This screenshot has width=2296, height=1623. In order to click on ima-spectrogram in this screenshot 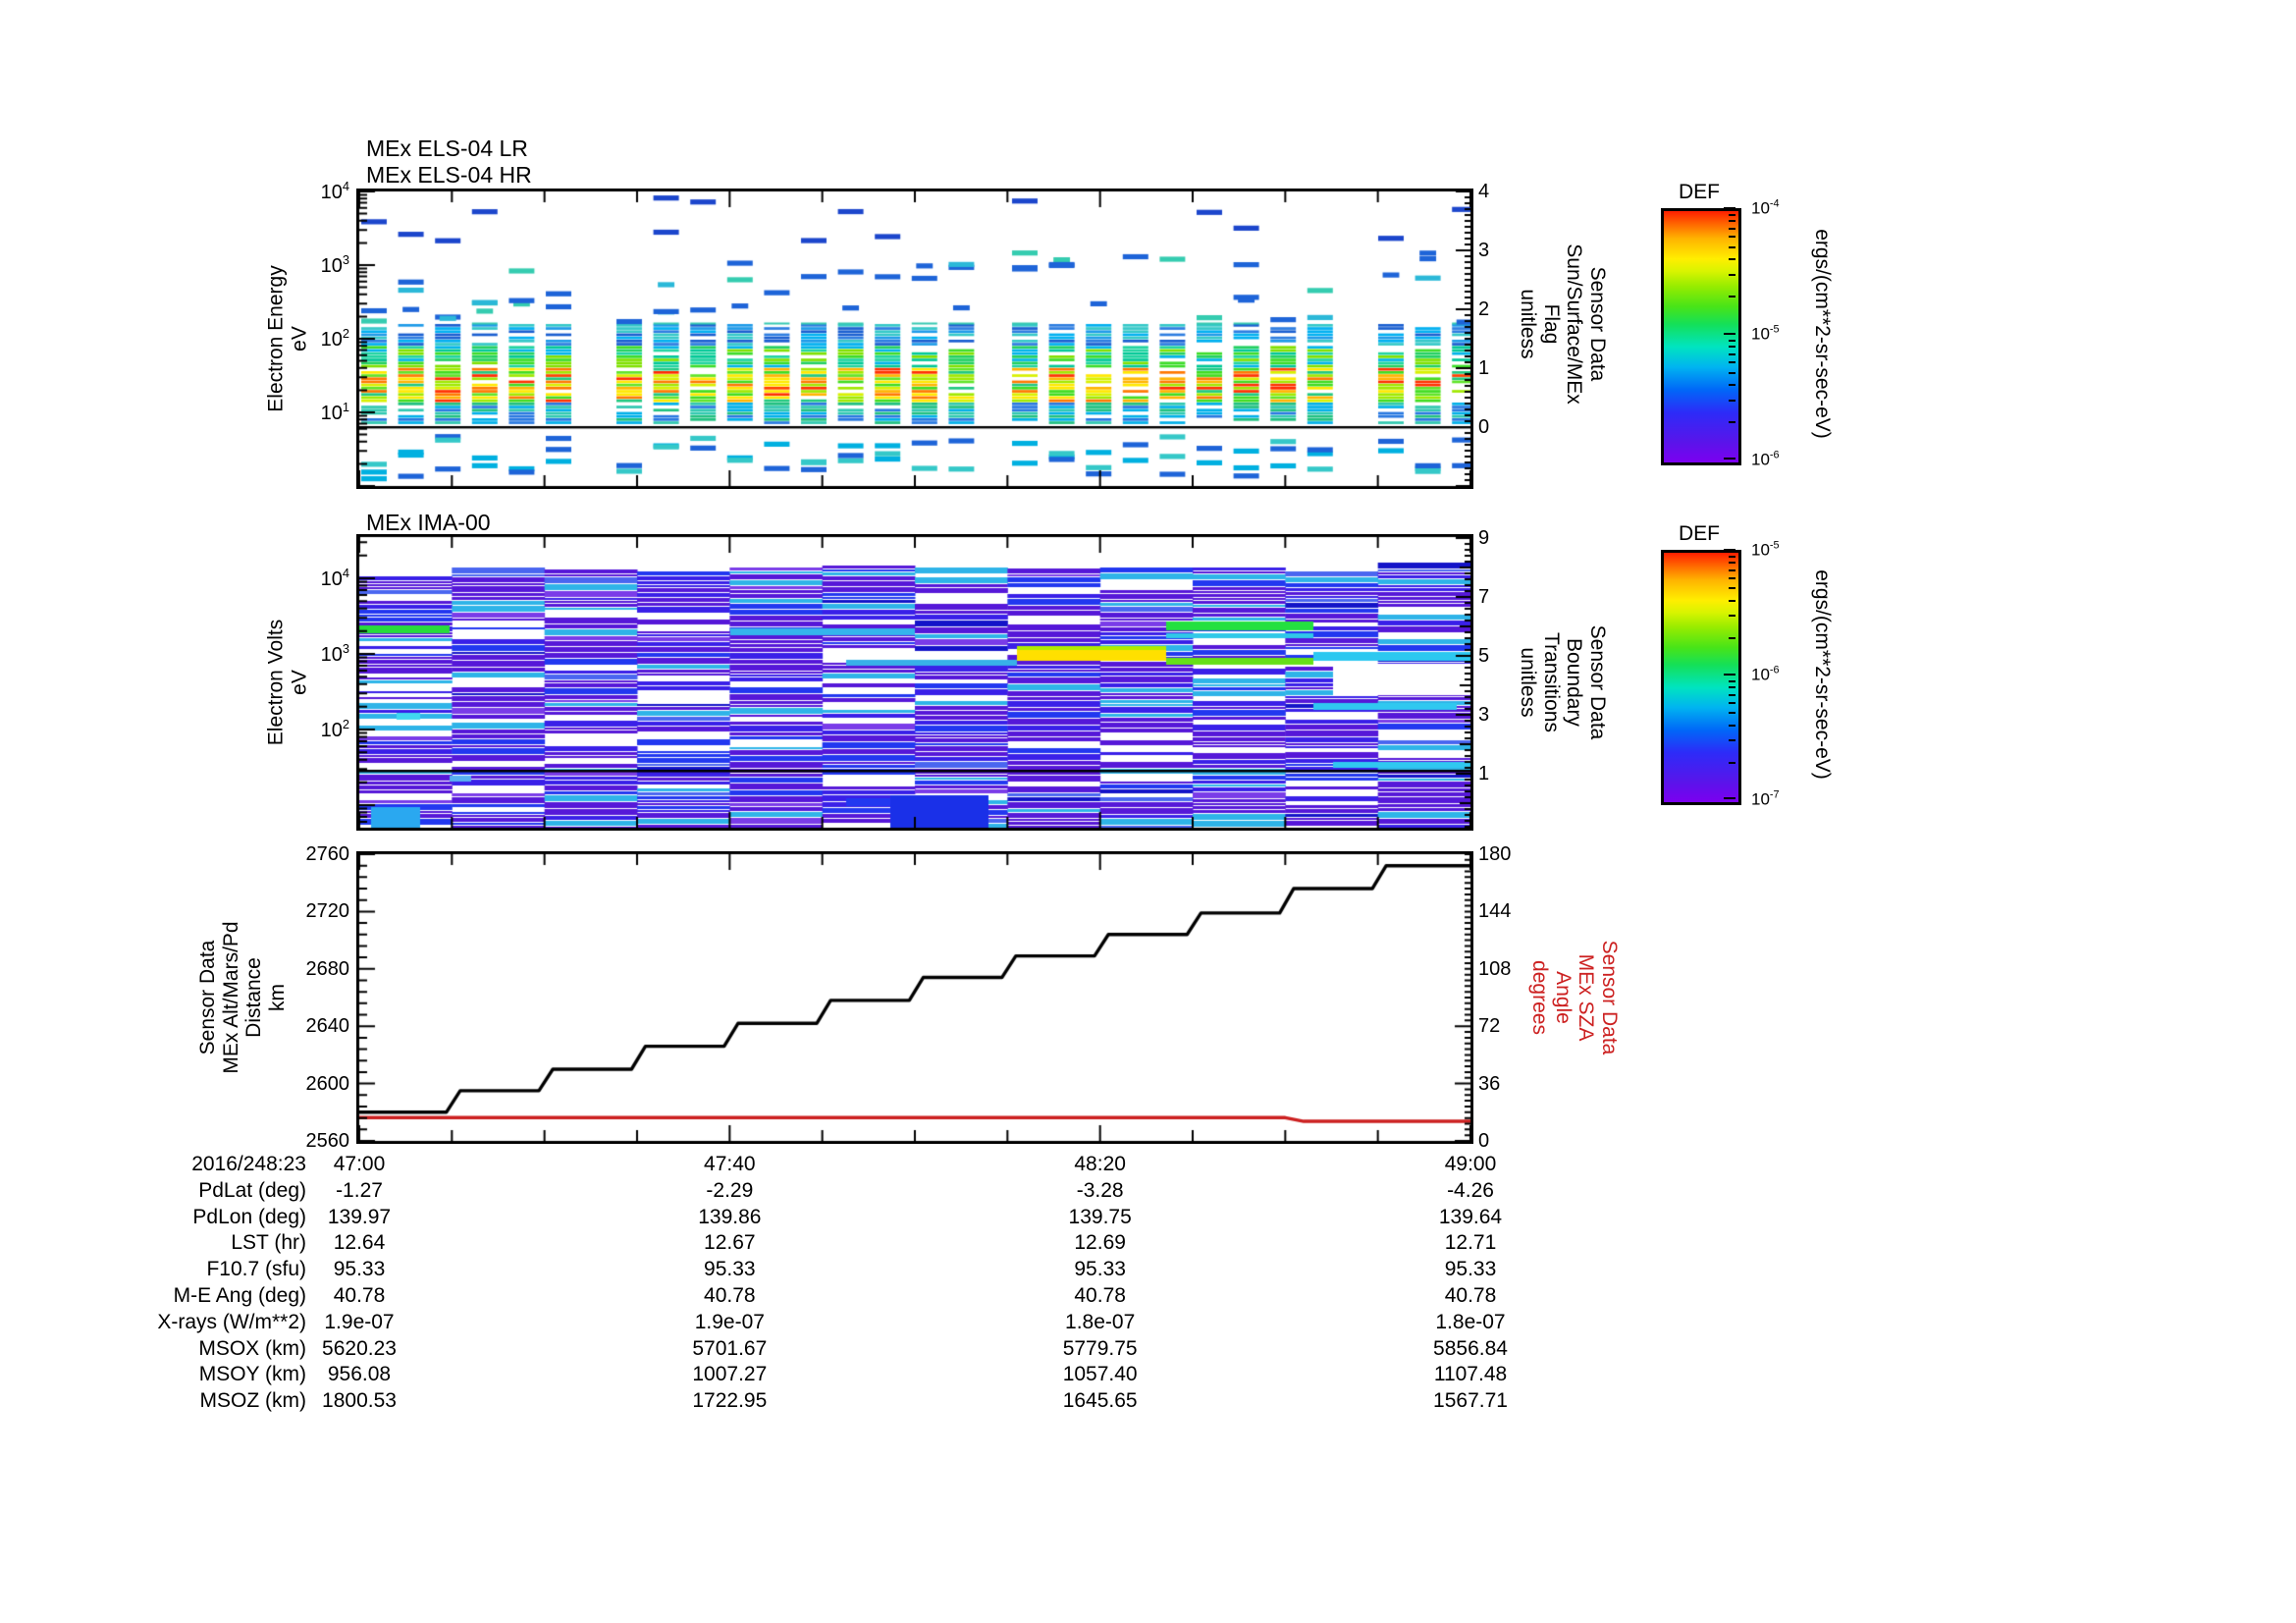, I will do `click(914, 682)`.